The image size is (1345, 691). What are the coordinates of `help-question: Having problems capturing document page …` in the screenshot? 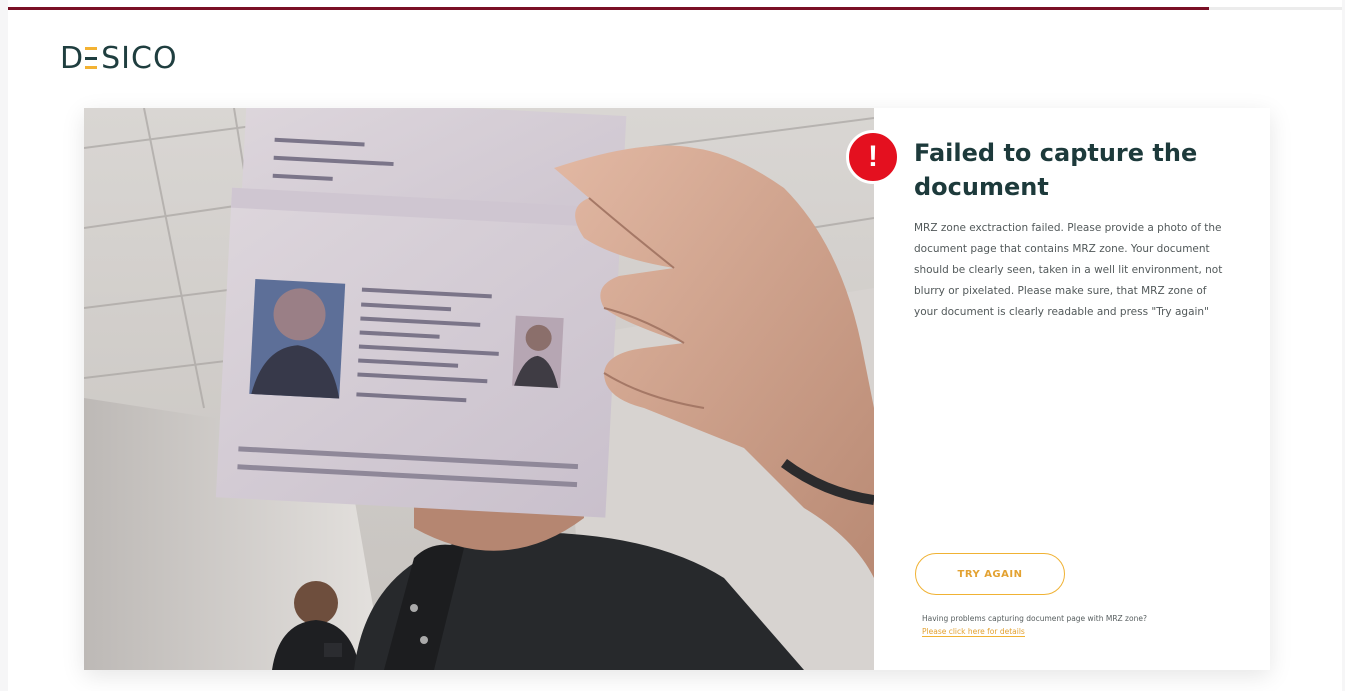 It's located at (1034, 618).